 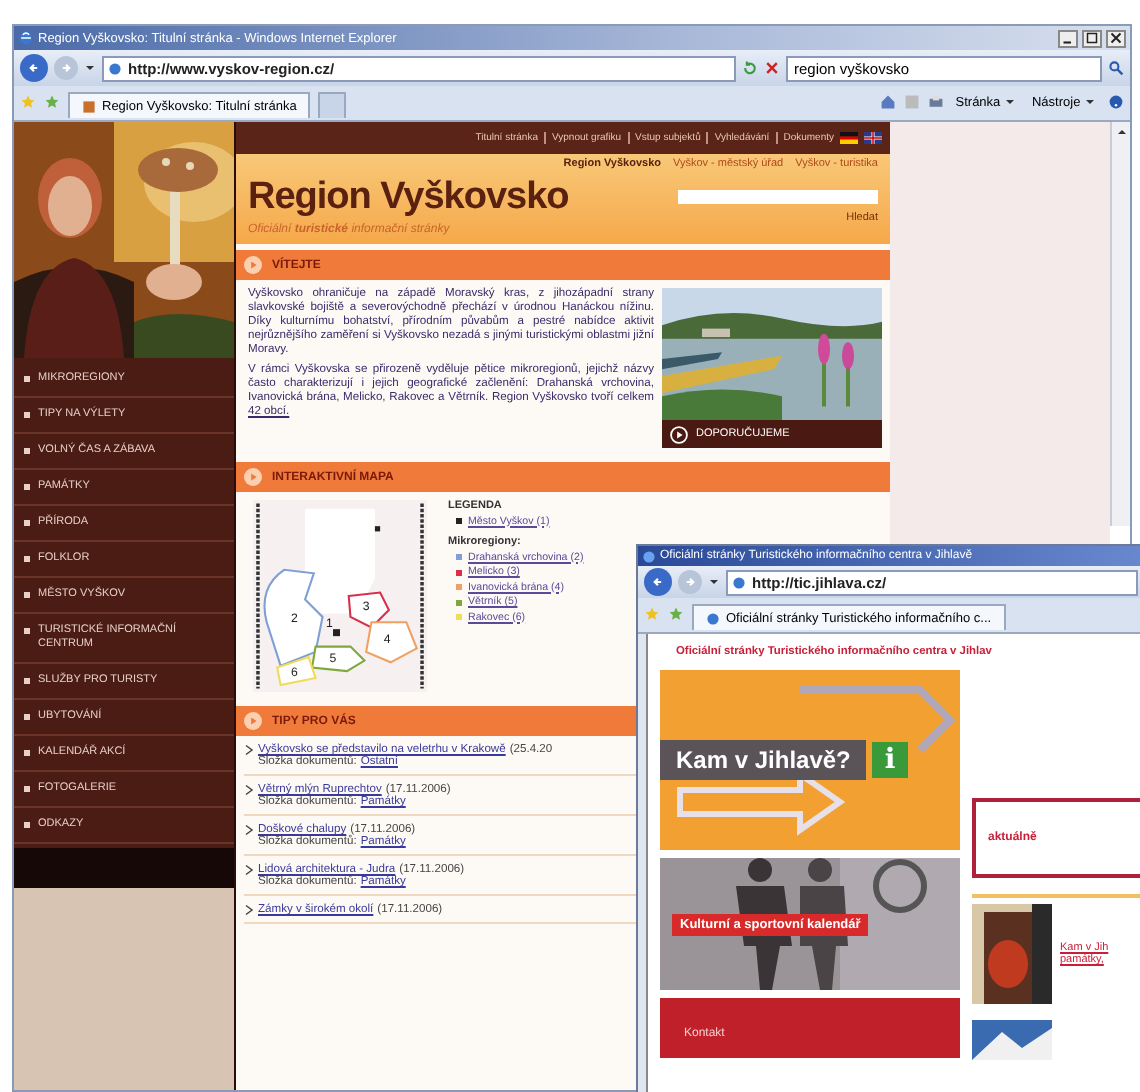 I want to click on refresh-icon, so click(x=750, y=68).